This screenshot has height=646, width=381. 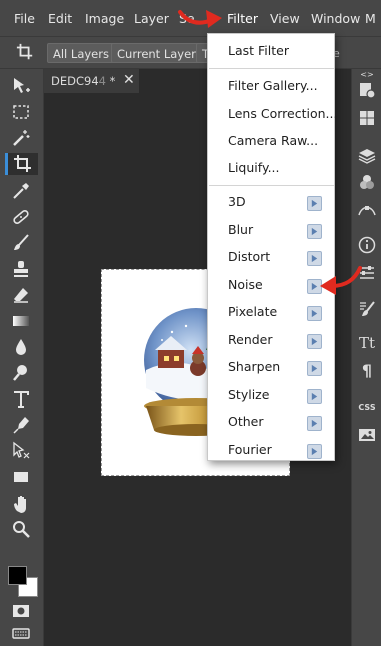 I want to click on eyedropper-tool, so click(x=21, y=191).